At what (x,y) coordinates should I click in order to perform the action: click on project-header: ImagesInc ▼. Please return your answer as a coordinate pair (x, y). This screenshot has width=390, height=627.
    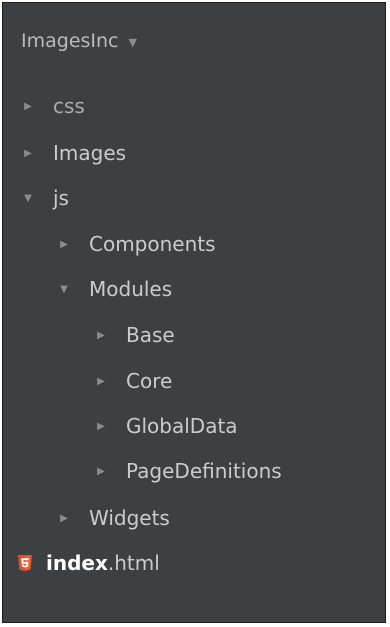
    Looking at the image, I should click on (79, 41).